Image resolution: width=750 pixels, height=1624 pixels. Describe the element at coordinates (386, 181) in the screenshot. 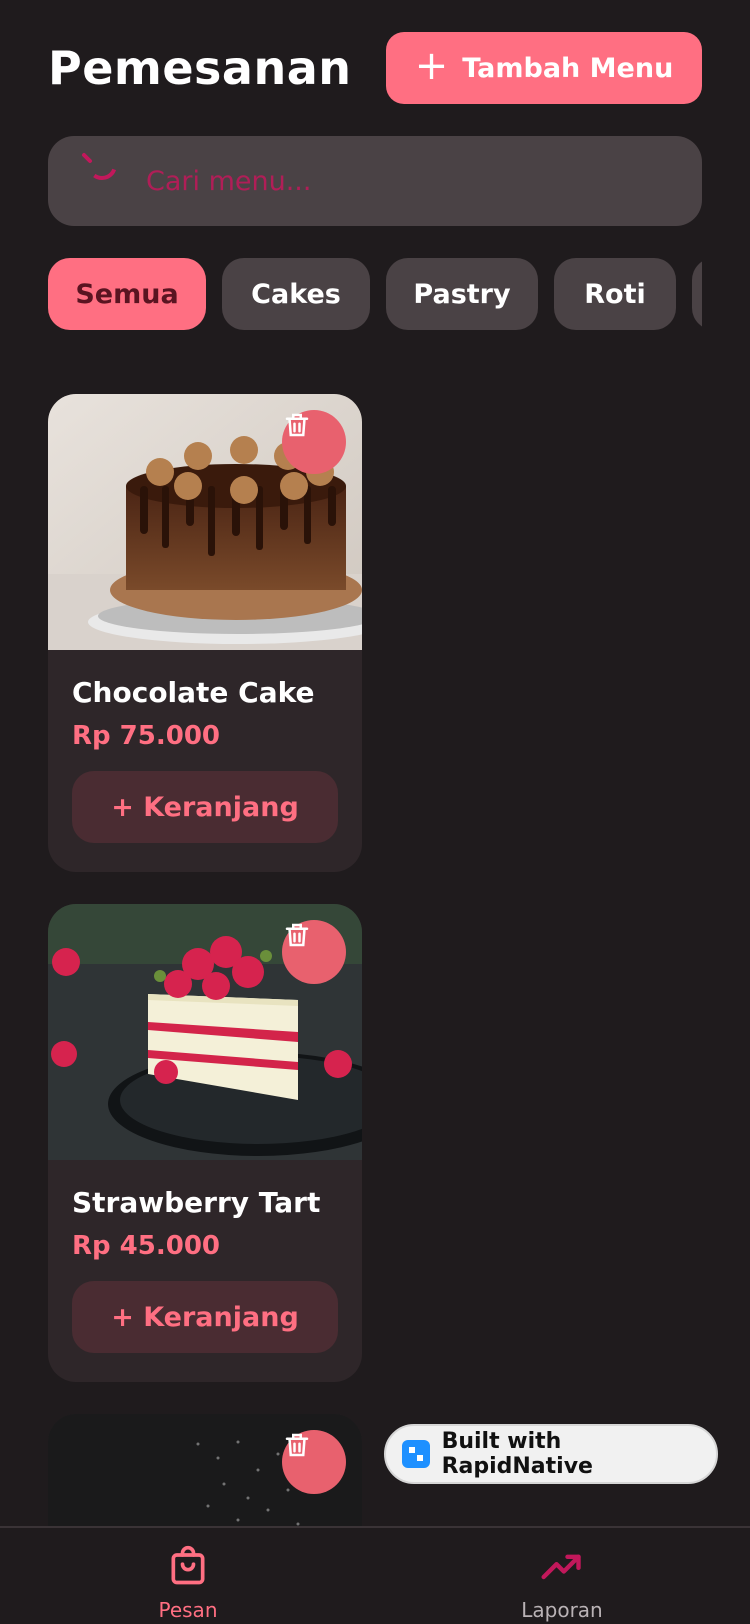

I see `search-input` at that location.